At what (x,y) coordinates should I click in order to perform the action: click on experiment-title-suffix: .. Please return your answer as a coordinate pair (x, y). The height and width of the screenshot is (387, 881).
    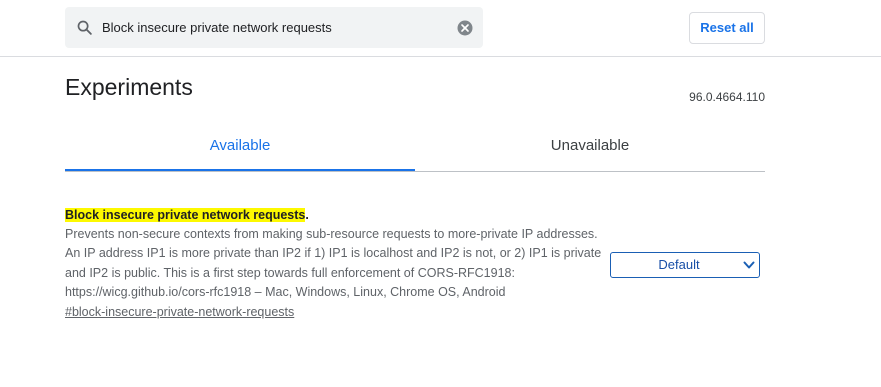
    Looking at the image, I should click on (307, 215).